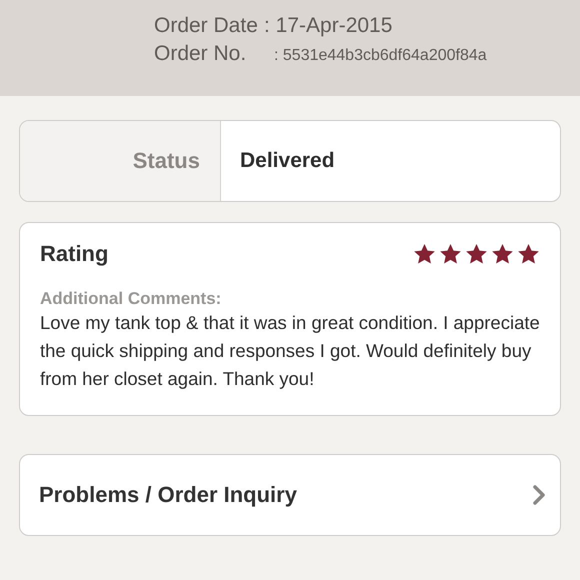 The height and width of the screenshot is (580, 580). Describe the element at coordinates (287, 161) in the screenshot. I see `status-value: Delivered` at that location.